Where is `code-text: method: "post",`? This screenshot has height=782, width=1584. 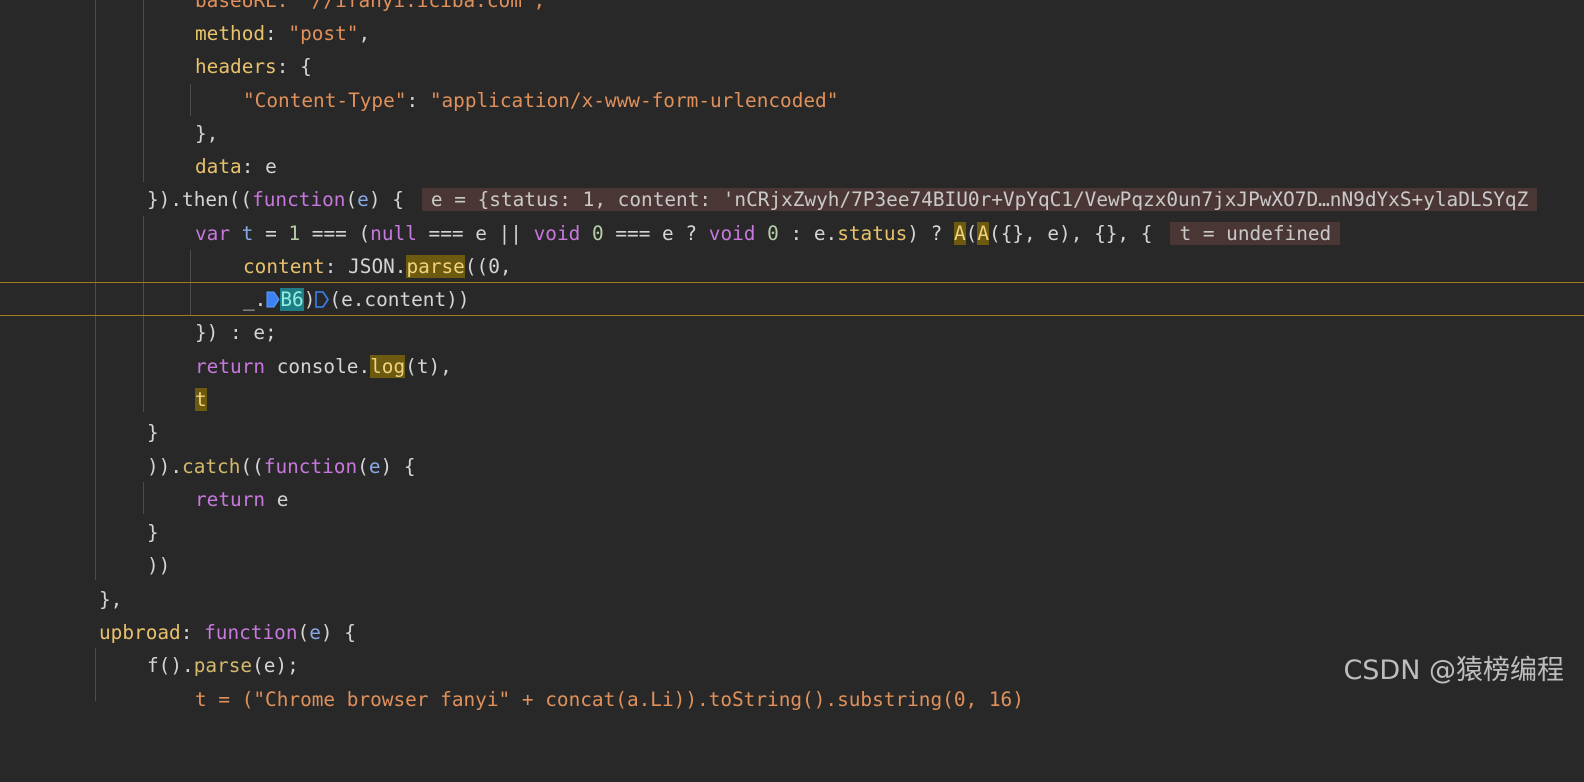 code-text: method: "post", is located at coordinates (283, 33).